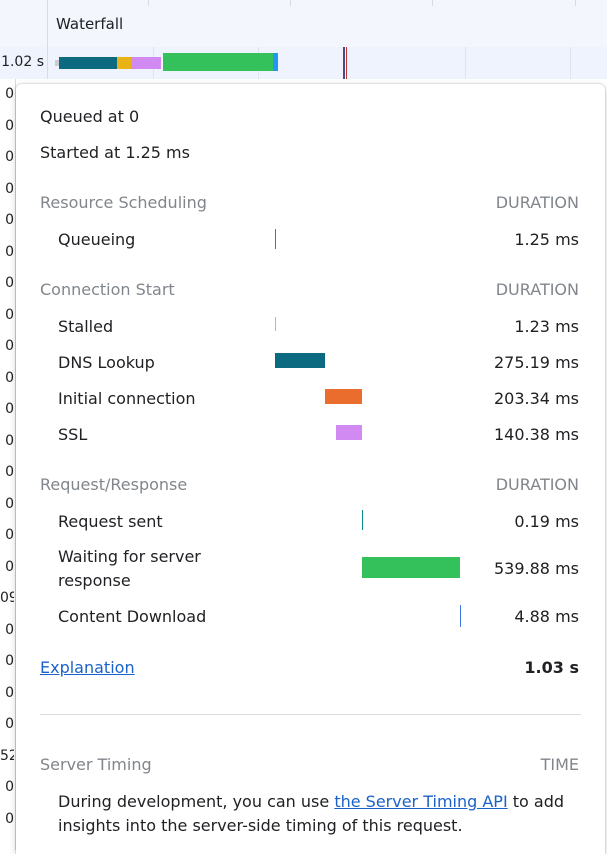 This screenshot has width=607, height=854. What do you see at coordinates (124, 63) in the screenshot?
I see `waterfall-segment-connection` at bounding box center [124, 63].